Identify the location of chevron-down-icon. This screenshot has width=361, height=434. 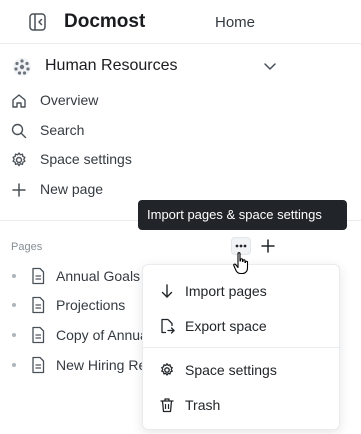
(270, 66).